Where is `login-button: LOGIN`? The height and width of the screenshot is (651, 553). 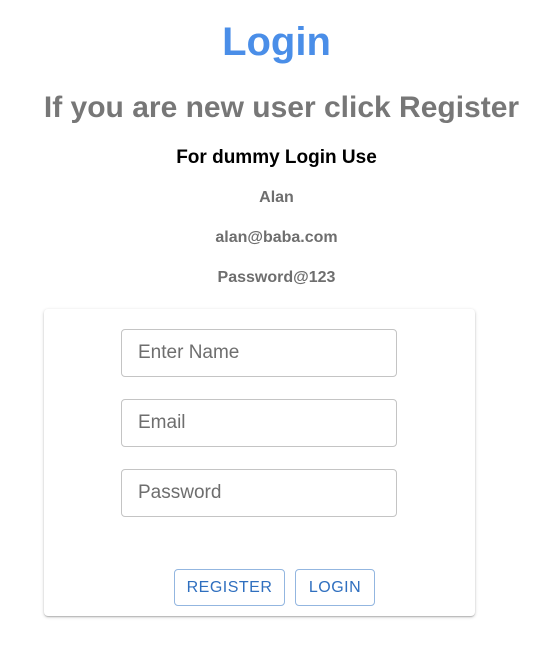 login-button: LOGIN is located at coordinates (335, 587).